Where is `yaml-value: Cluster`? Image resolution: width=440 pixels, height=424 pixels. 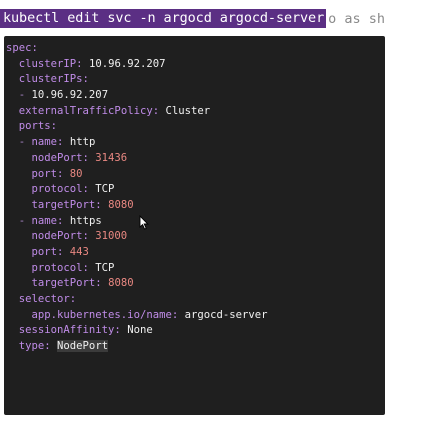
yaml-value: Cluster is located at coordinates (187, 111).